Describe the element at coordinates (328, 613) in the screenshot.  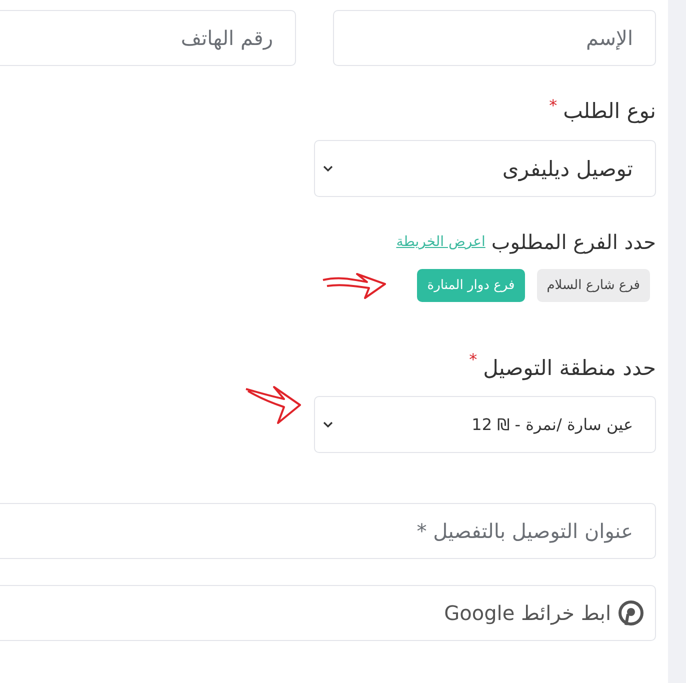
I see `maps-link-field: ابط خرائط Google` at that location.